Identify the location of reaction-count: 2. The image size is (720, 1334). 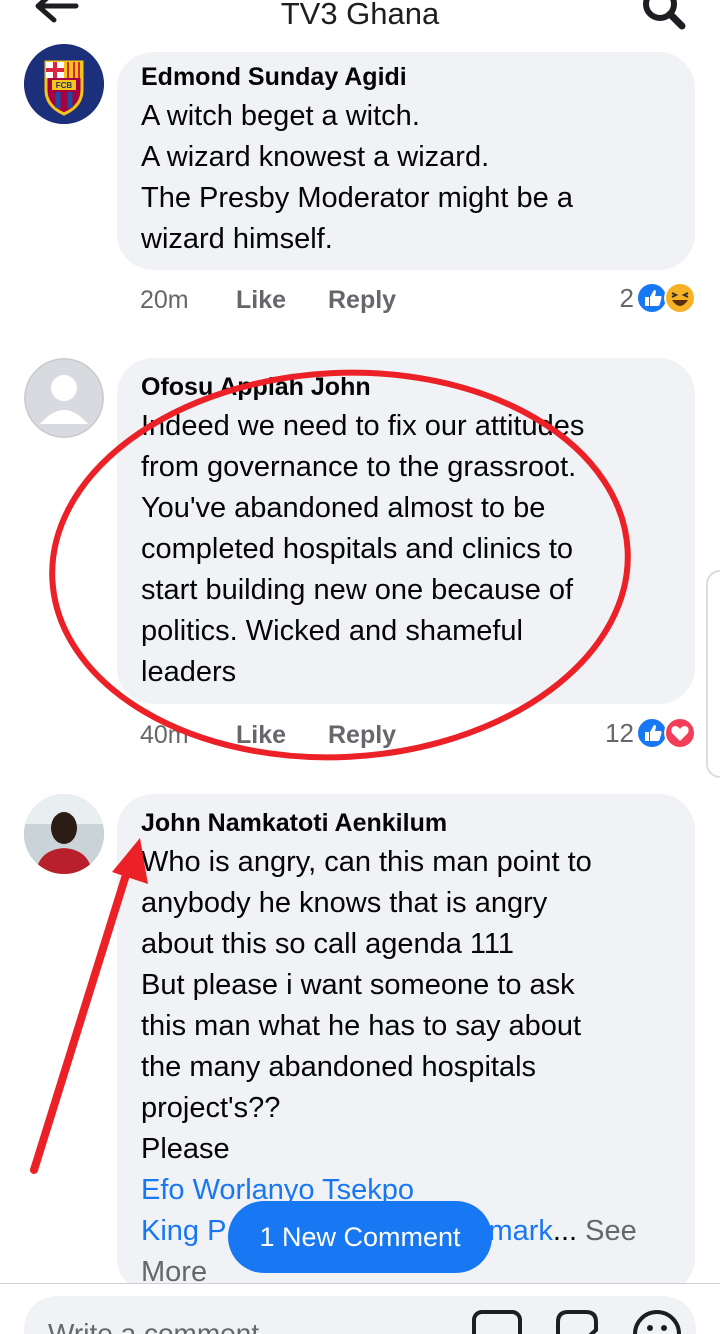
(626, 297).